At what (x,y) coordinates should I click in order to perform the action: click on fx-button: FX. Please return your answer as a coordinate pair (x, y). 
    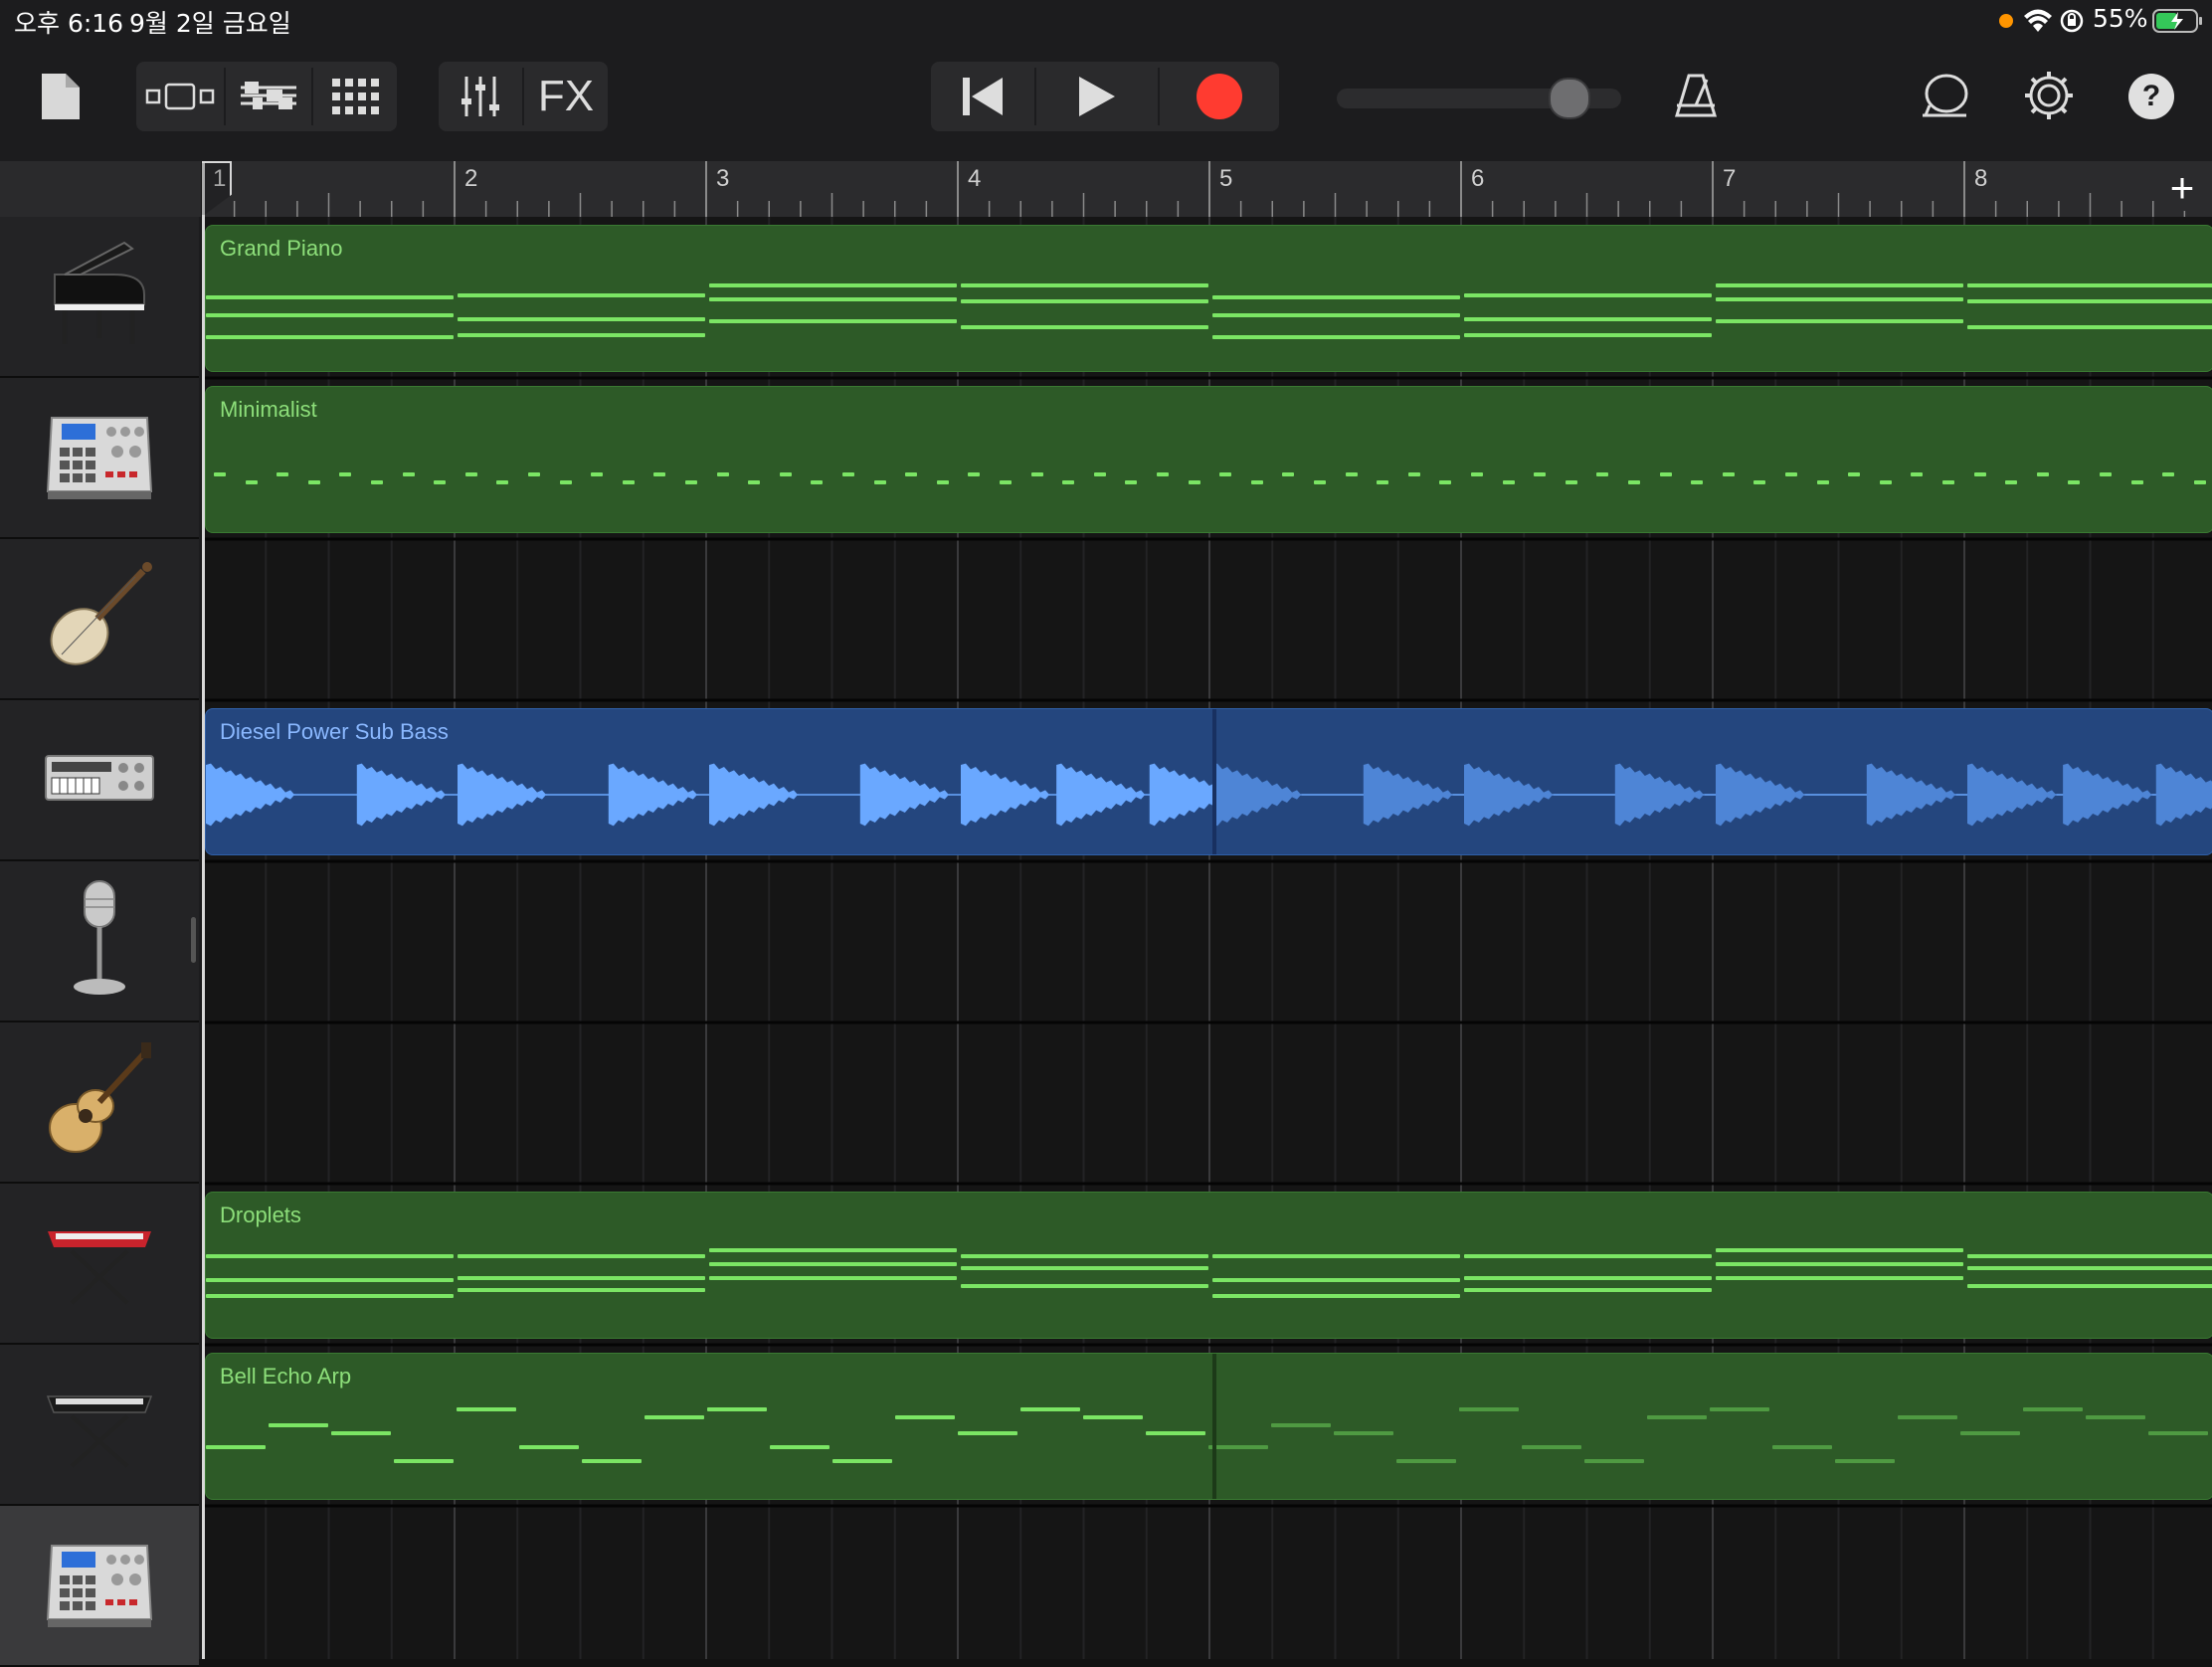
    Looking at the image, I should click on (566, 96).